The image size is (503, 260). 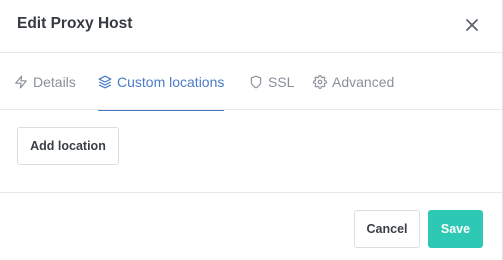 I want to click on tab-details: Details, so click(x=45, y=82).